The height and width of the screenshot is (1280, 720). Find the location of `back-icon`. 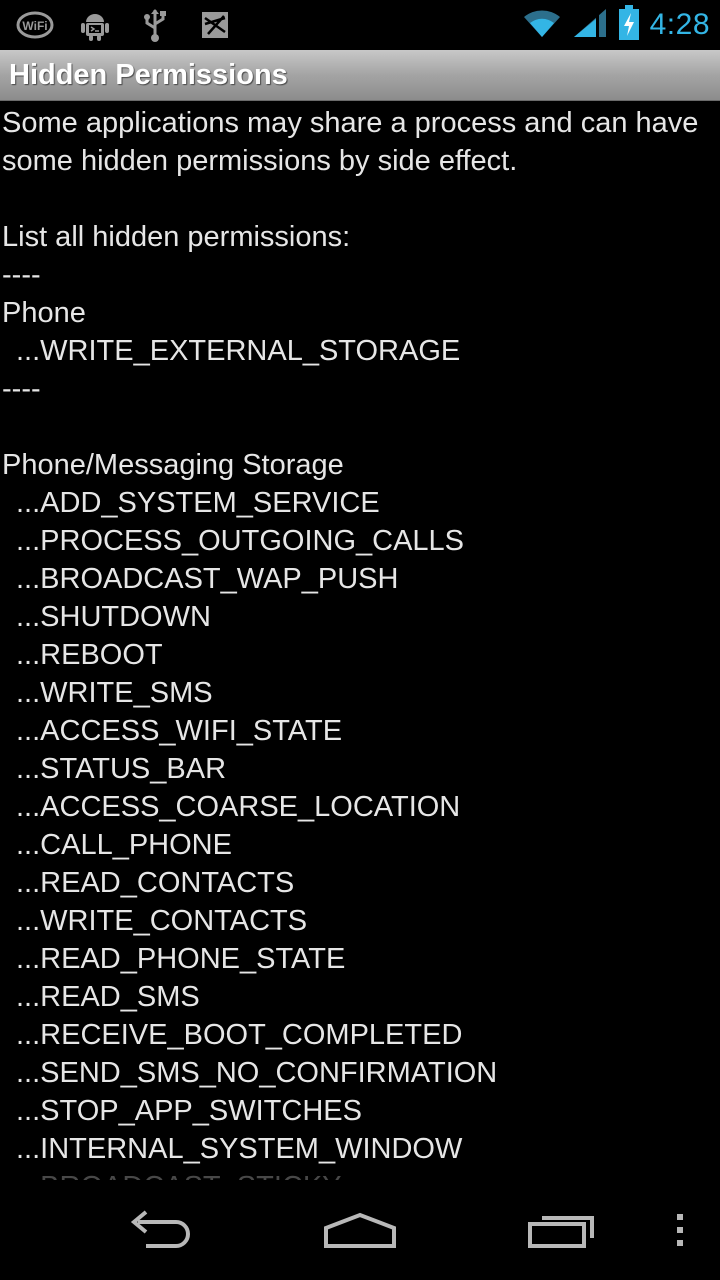

back-icon is located at coordinates (160, 1229).